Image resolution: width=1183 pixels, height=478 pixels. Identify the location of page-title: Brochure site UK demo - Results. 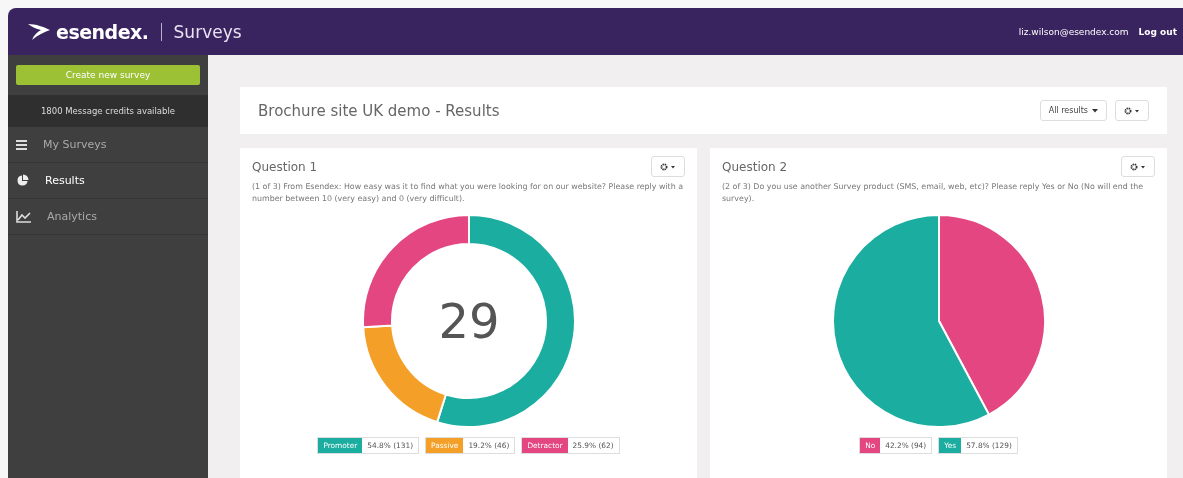
(379, 110).